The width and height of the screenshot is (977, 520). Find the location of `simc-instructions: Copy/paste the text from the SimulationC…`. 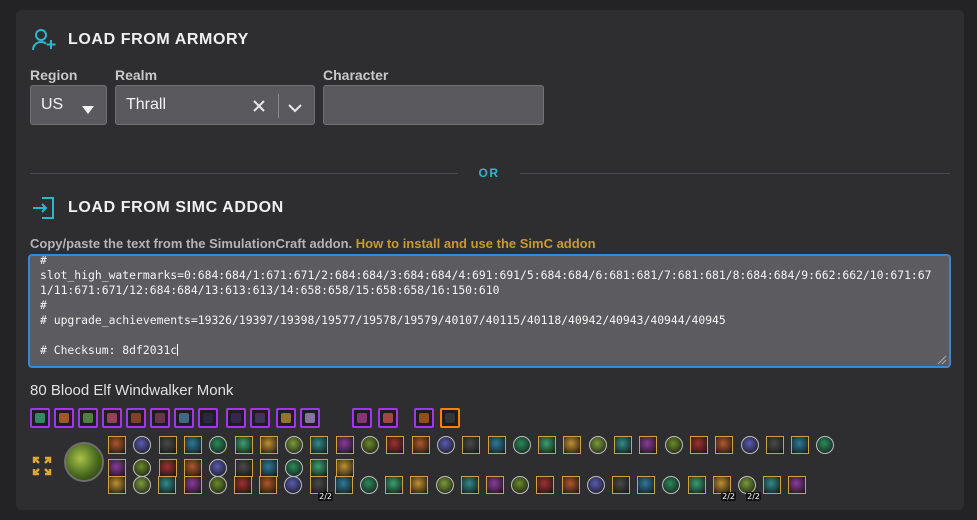

simc-instructions: Copy/paste the text from the SimulationC… is located at coordinates (313, 243).